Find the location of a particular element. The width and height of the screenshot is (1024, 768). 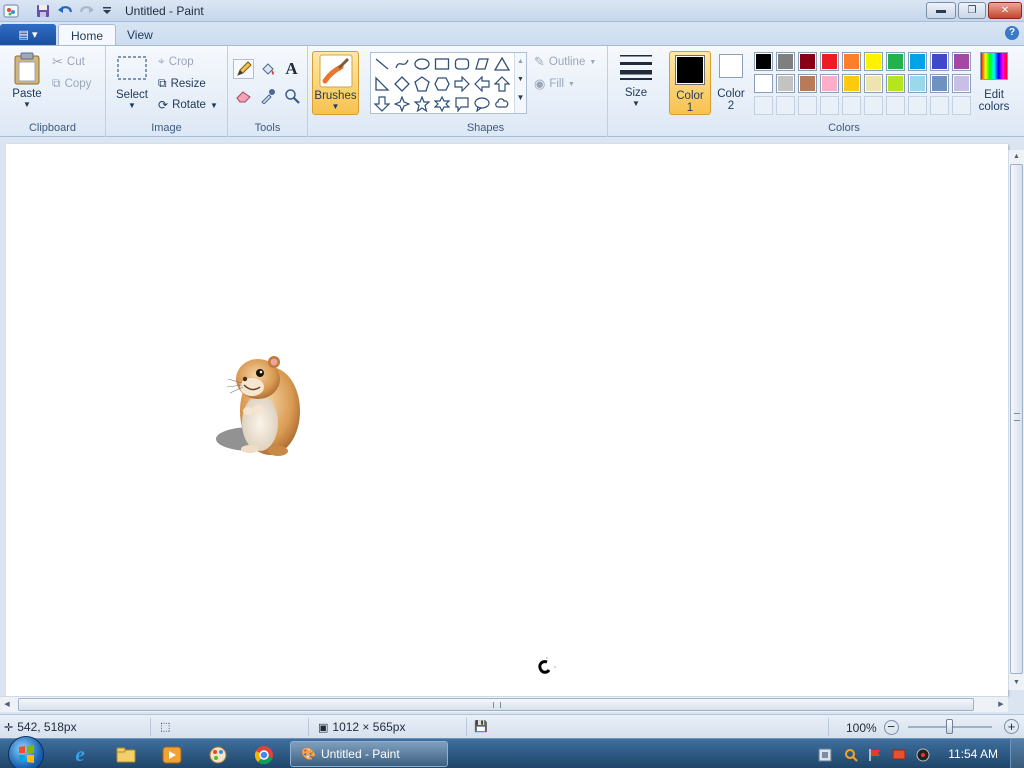

maximize-button: ❐ is located at coordinates (972, 10).